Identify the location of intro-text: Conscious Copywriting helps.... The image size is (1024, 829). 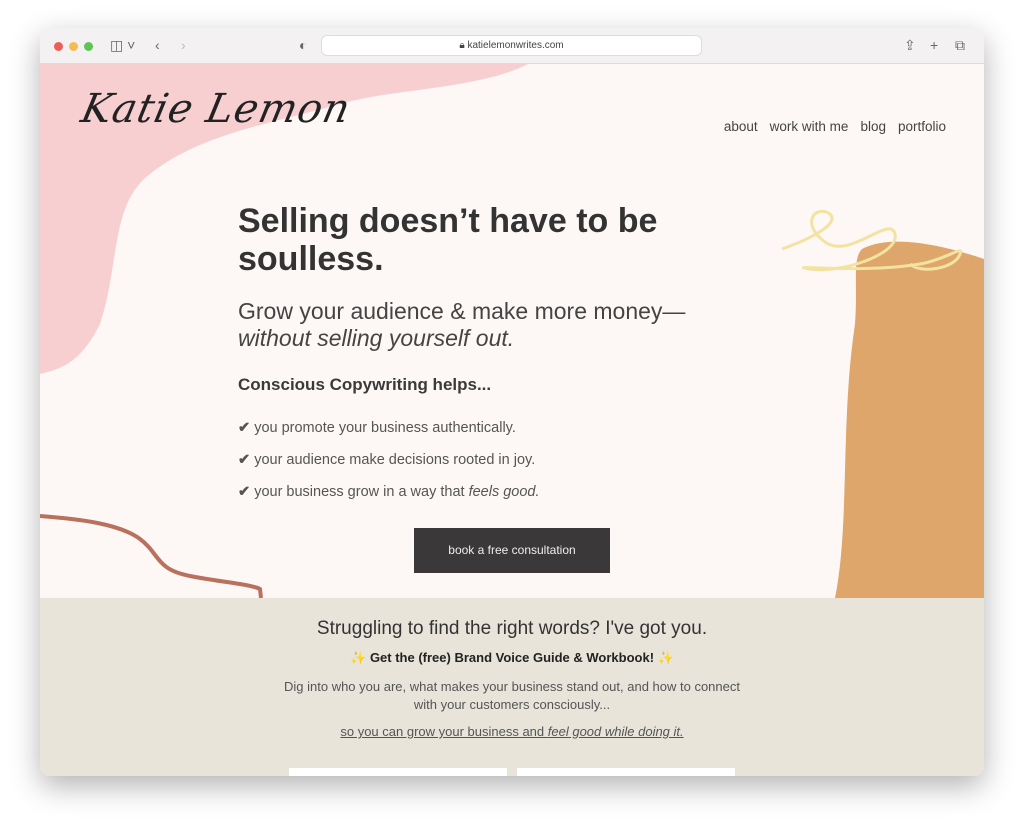
(365, 384).